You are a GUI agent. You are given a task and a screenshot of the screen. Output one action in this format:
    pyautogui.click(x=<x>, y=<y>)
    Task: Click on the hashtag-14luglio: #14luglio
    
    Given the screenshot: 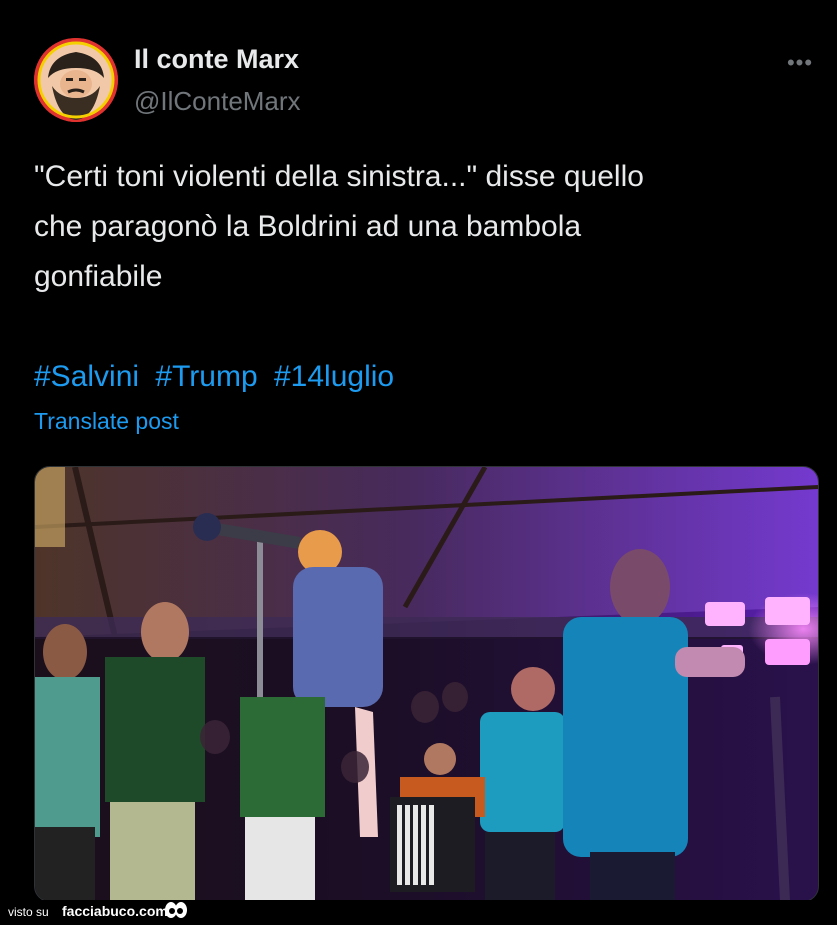 What is the action you would take?
    pyautogui.click(x=334, y=376)
    